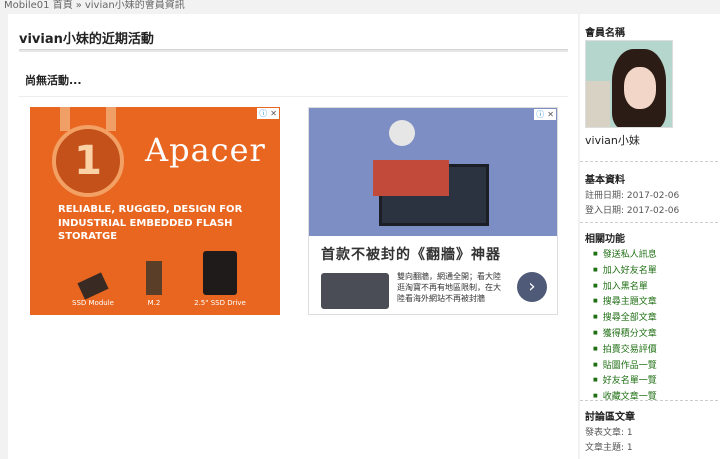  What do you see at coordinates (625, 255) in the screenshot?
I see `function-link: 發送私人訊息` at bounding box center [625, 255].